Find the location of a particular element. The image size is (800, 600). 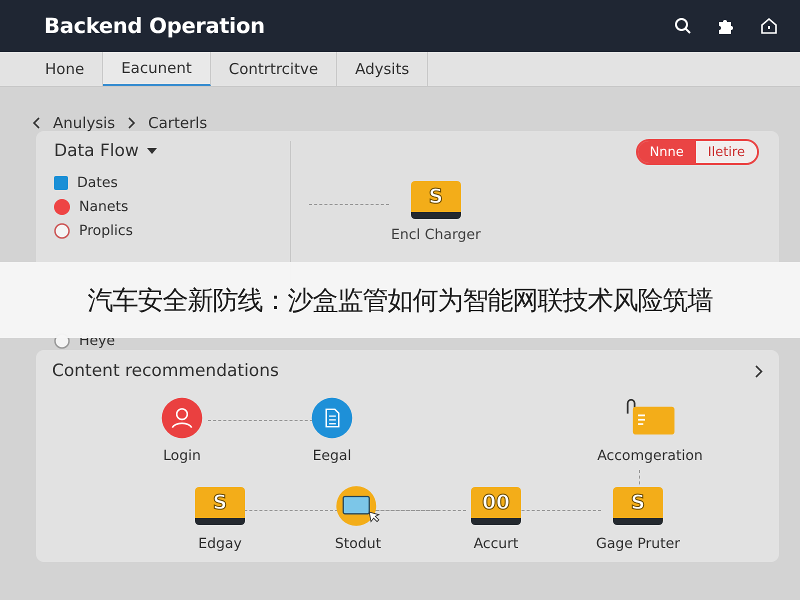

nav-tab: Adysits is located at coordinates (382, 69).